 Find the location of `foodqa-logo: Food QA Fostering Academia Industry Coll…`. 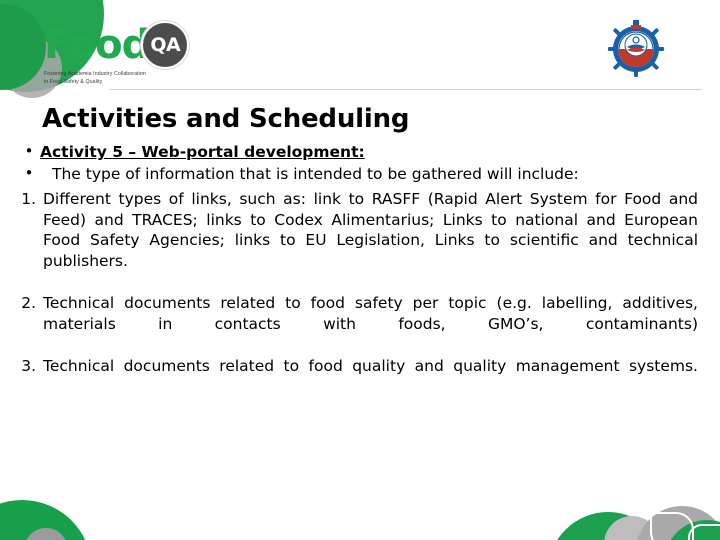

foodqa-logo: Food QA Fostering Academia Industry Coll… is located at coordinates (144, 53).